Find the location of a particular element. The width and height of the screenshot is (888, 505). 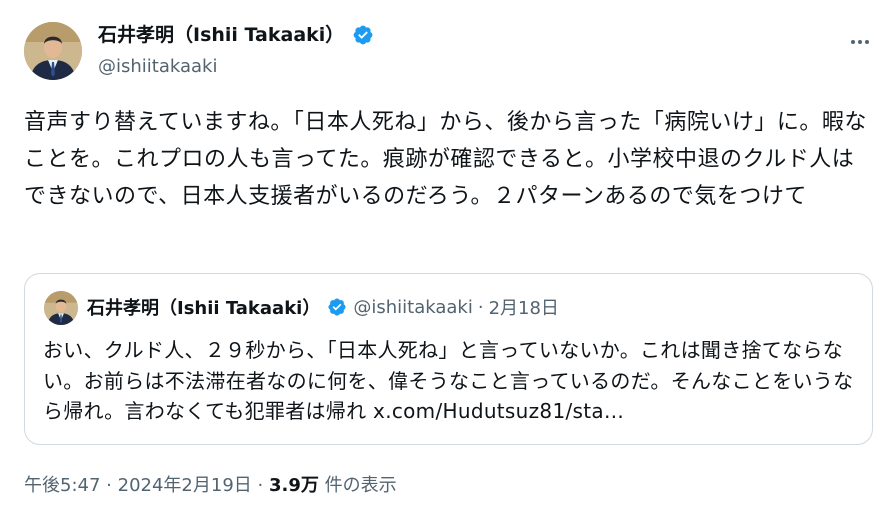

tweet-meta: 午後5:47 · 2024年2月19日 · 3.9万 件の表示 is located at coordinates (210, 486).